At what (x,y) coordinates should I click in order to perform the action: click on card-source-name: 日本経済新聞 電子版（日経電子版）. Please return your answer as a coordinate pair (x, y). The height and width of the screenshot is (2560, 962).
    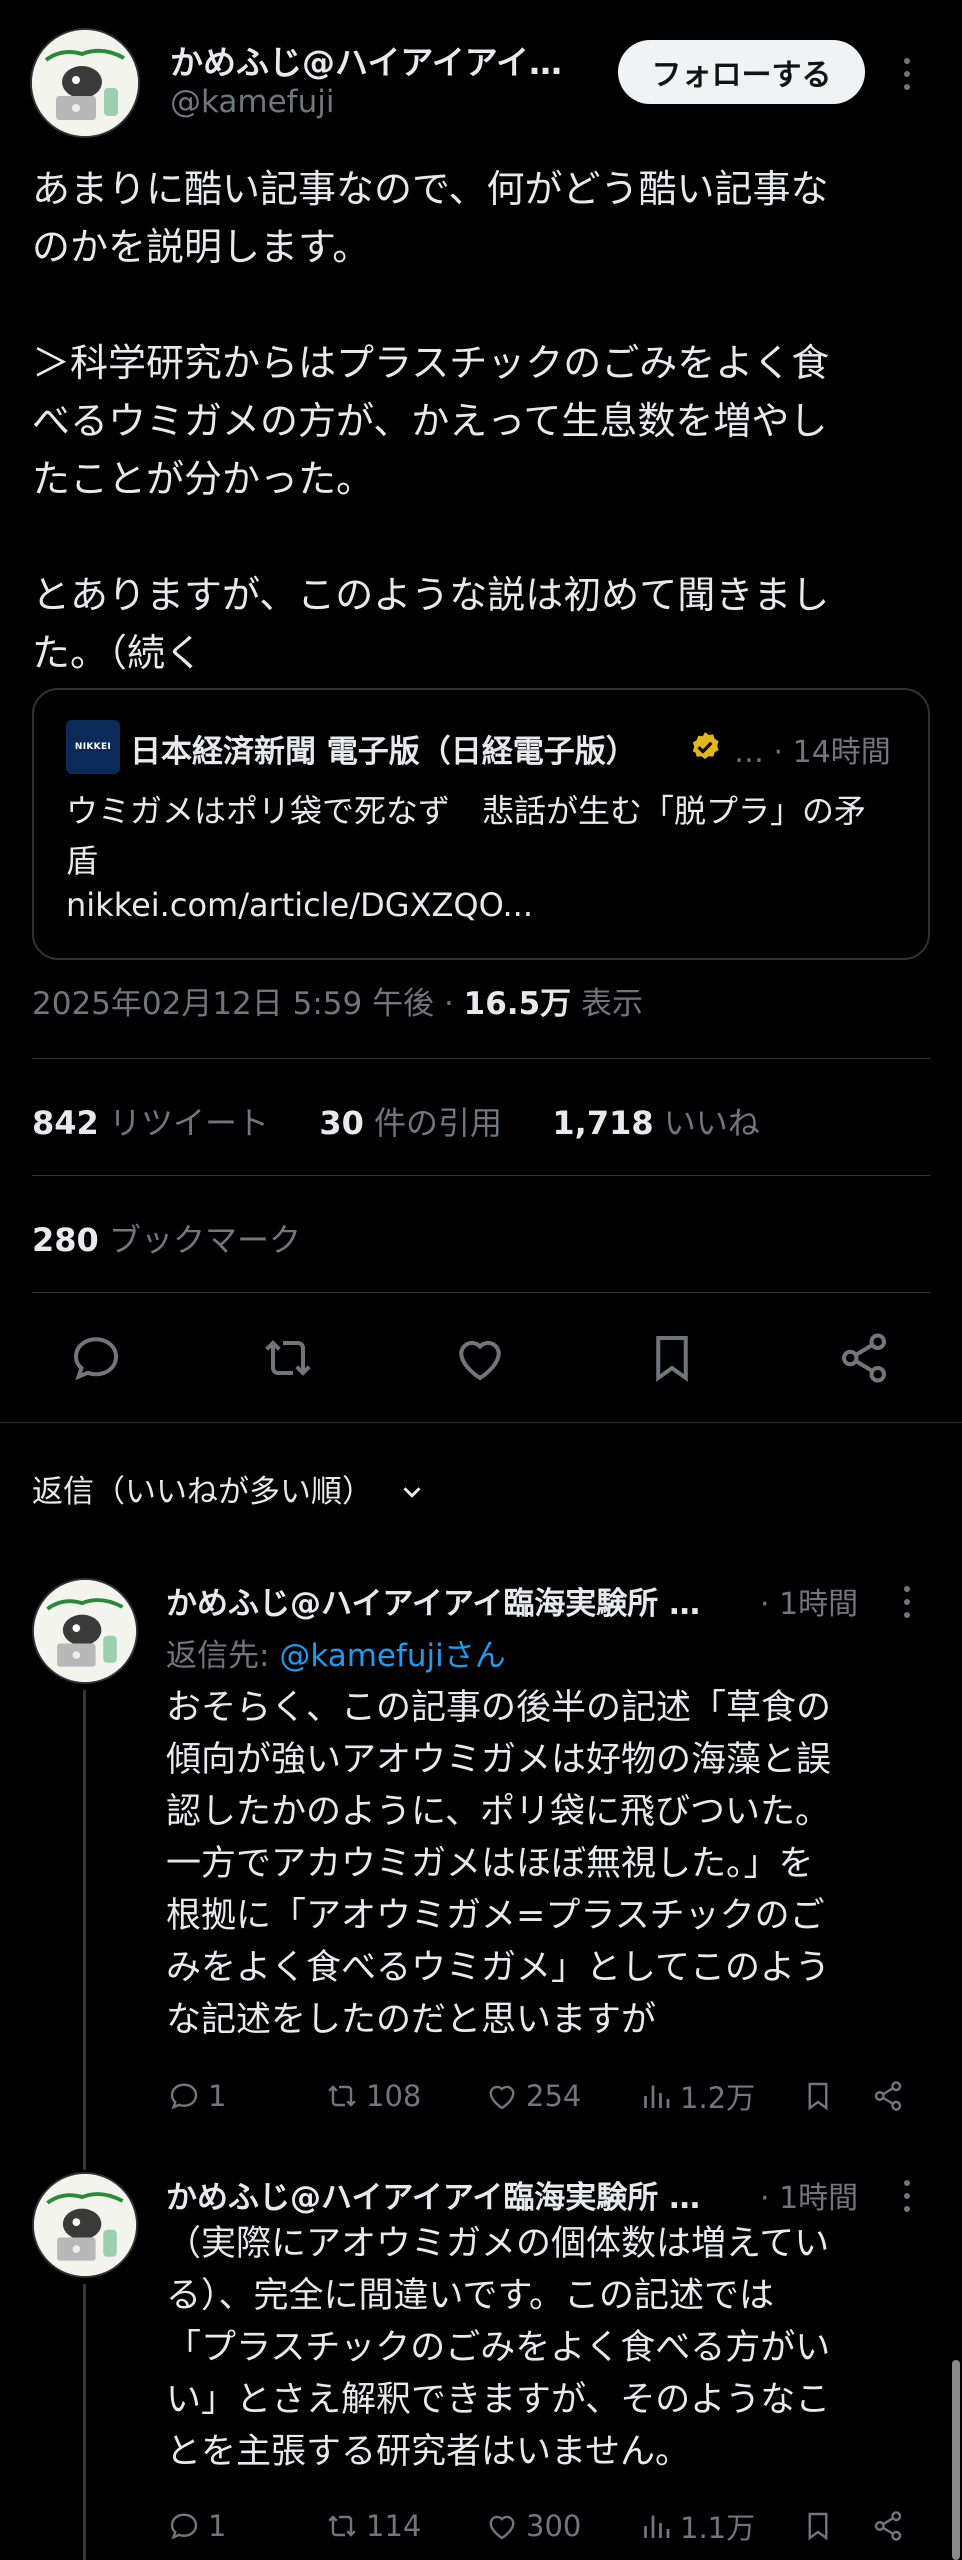
    Looking at the image, I should click on (383, 752).